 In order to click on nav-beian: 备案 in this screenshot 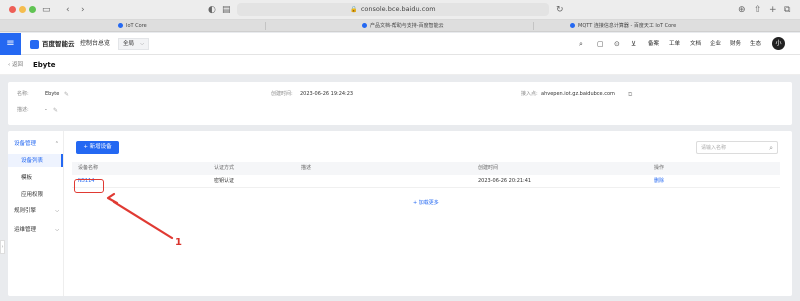, I will do `click(653, 44)`.